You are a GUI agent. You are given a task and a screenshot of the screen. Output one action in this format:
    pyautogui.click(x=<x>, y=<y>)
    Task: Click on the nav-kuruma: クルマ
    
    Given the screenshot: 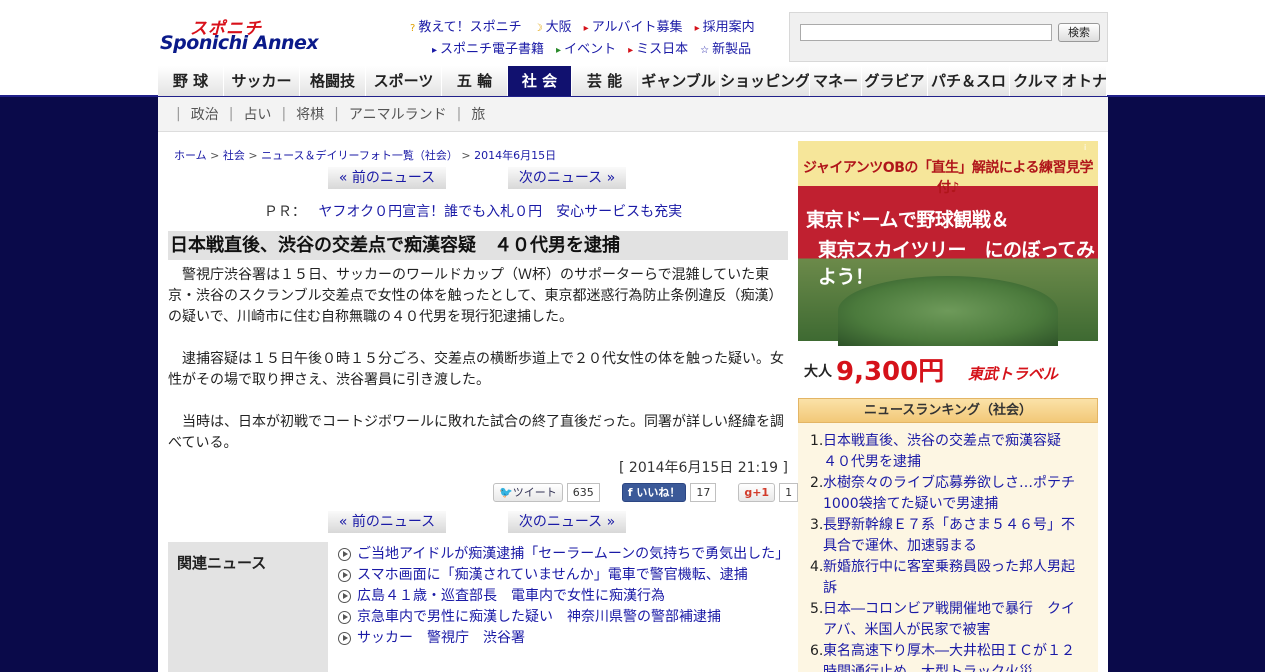 What is the action you would take?
    pyautogui.click(x=1036, y=81)
    